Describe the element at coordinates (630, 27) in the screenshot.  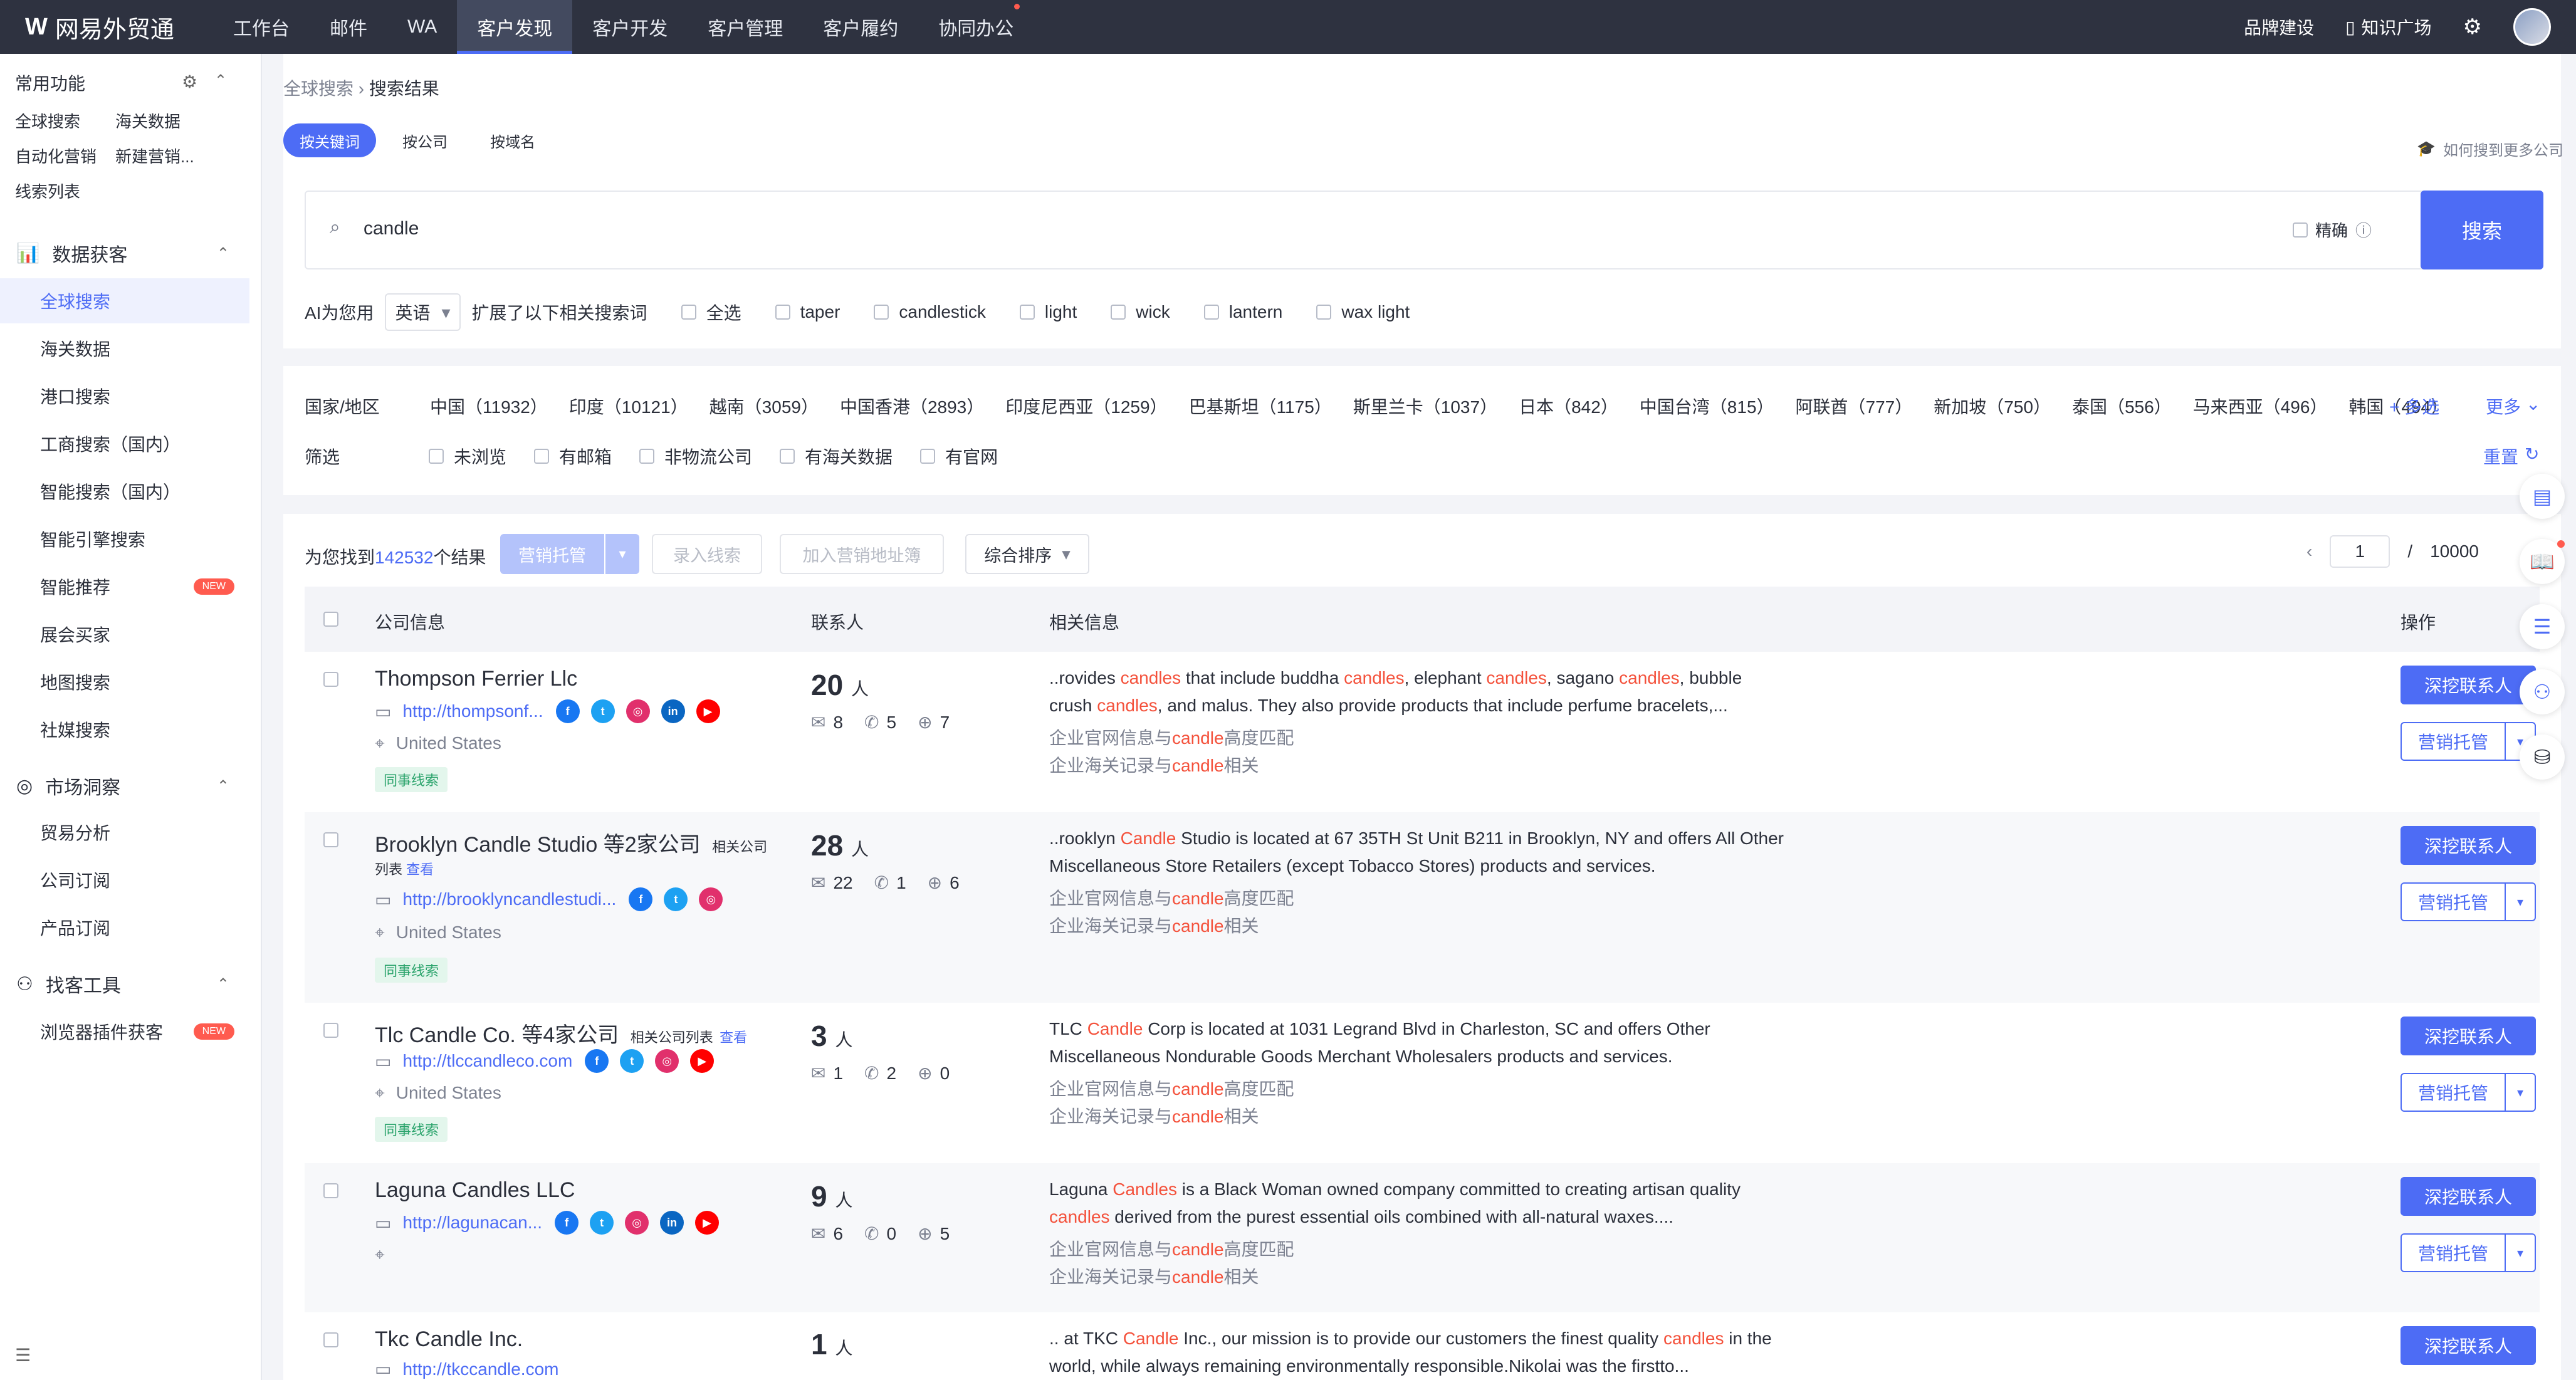
I see `nav-customer-development: 客户开发` at that location.